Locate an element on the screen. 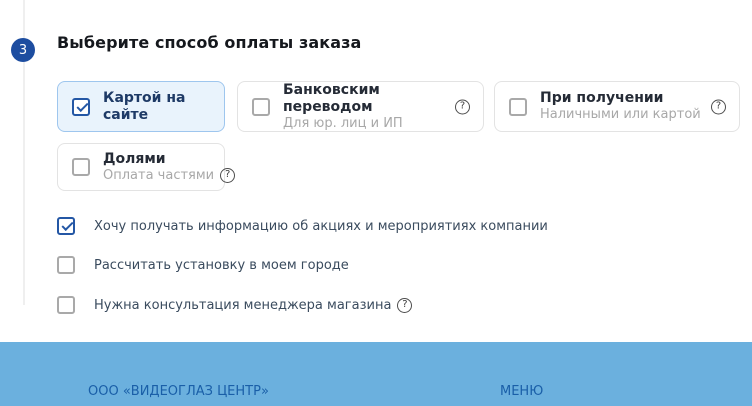  payment-option-card-online: Картой на сайте is located at coordinates (141, 106).